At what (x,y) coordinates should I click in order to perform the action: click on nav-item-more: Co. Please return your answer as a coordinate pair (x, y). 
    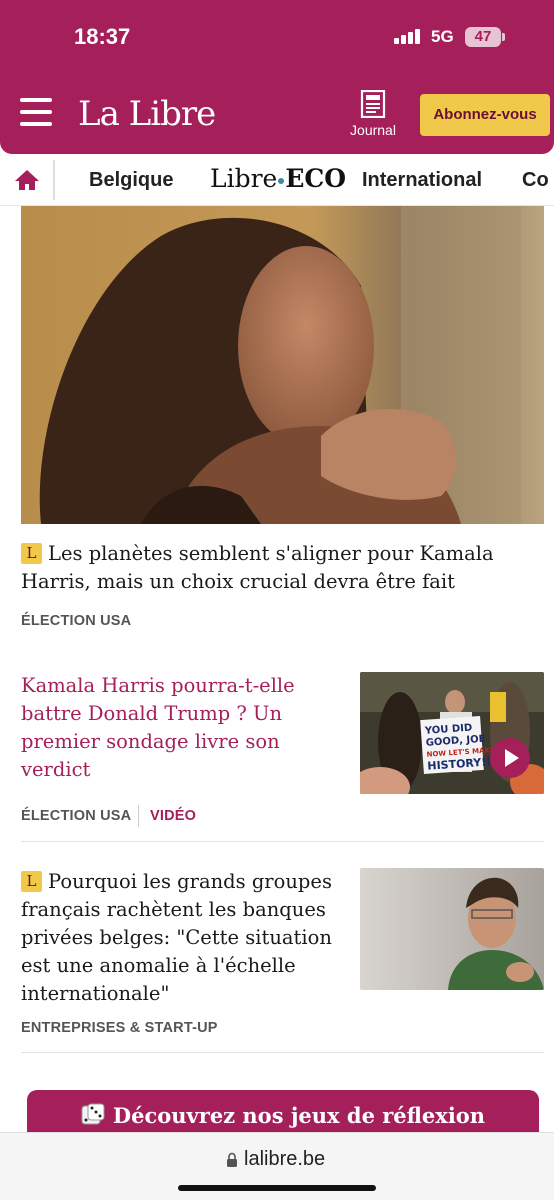
    Looking at the image, I should click on (535, 180).